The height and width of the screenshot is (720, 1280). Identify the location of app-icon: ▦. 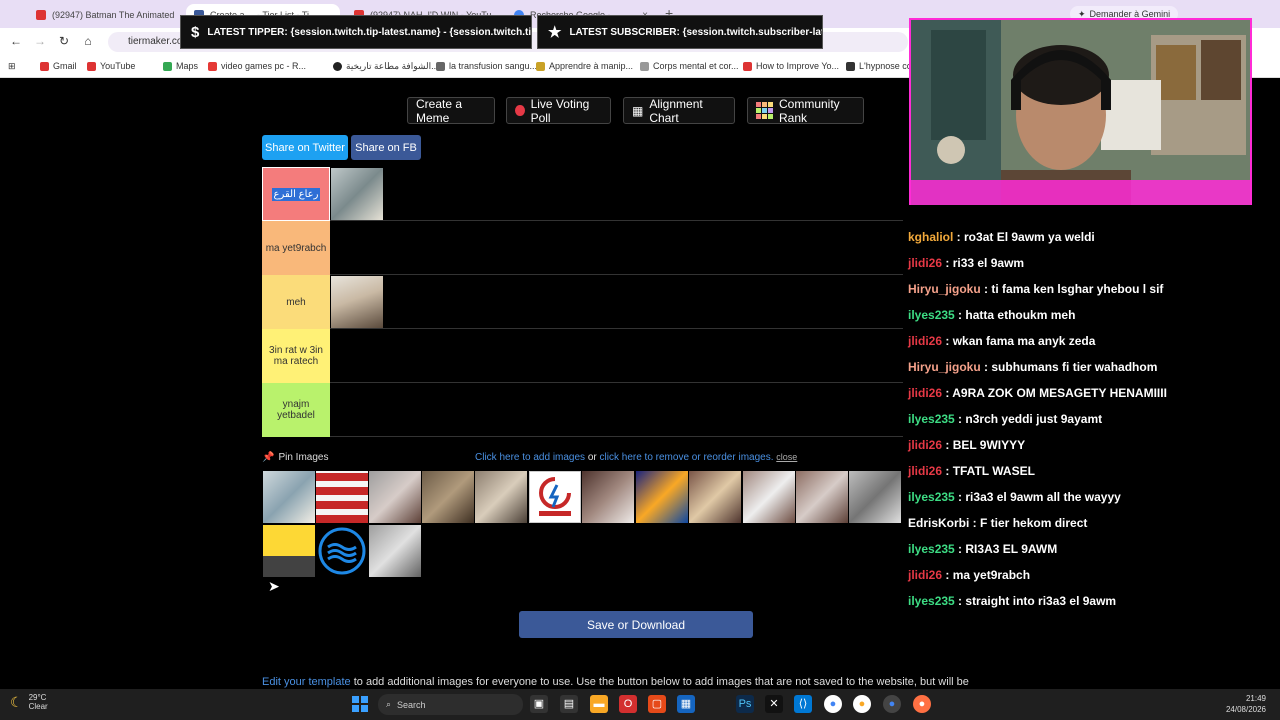
(686, 704).